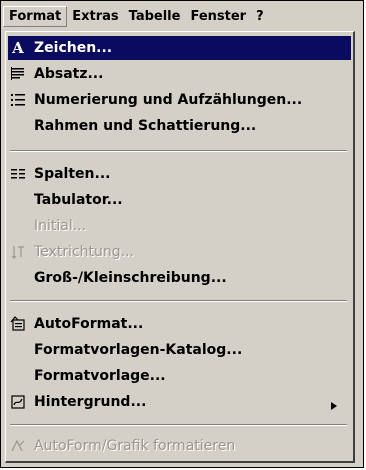 The image size is (366, 470). Describe the element at coordinates (35, 16) in the screenshot. I see `menubar-format: Format` at that location.